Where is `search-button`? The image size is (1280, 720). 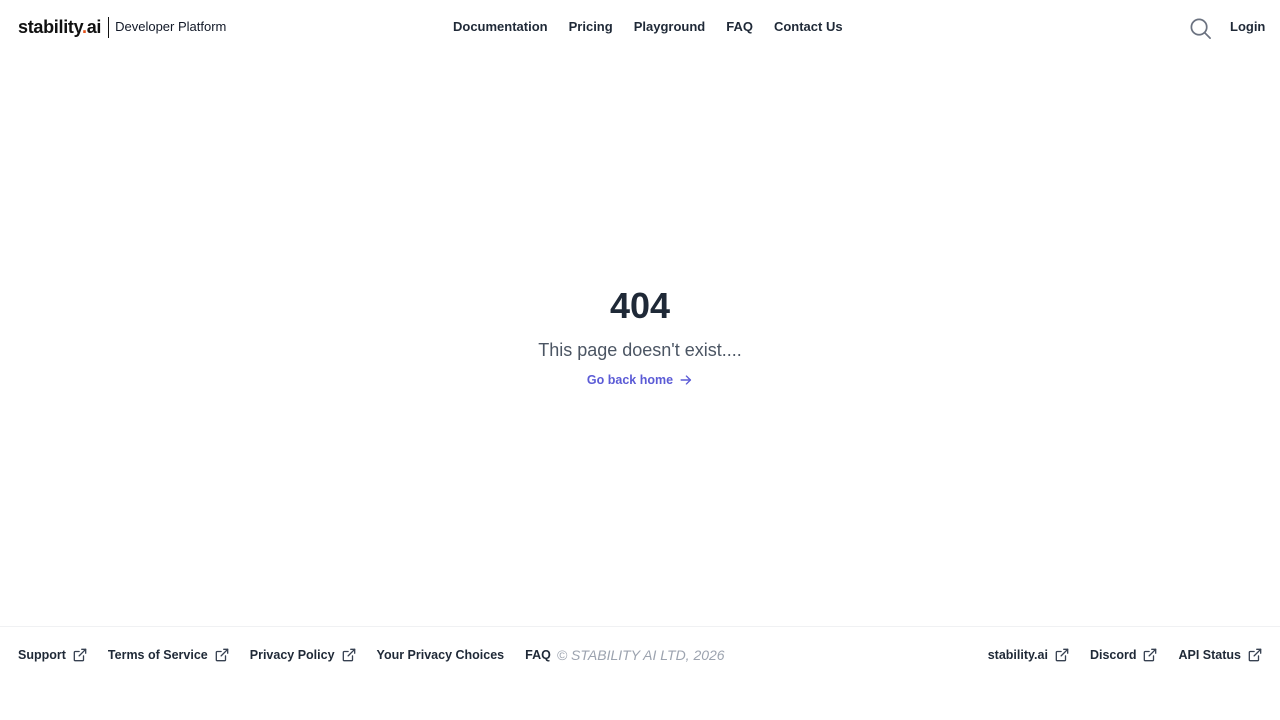 search-button is located at coordinates (1200, 28).